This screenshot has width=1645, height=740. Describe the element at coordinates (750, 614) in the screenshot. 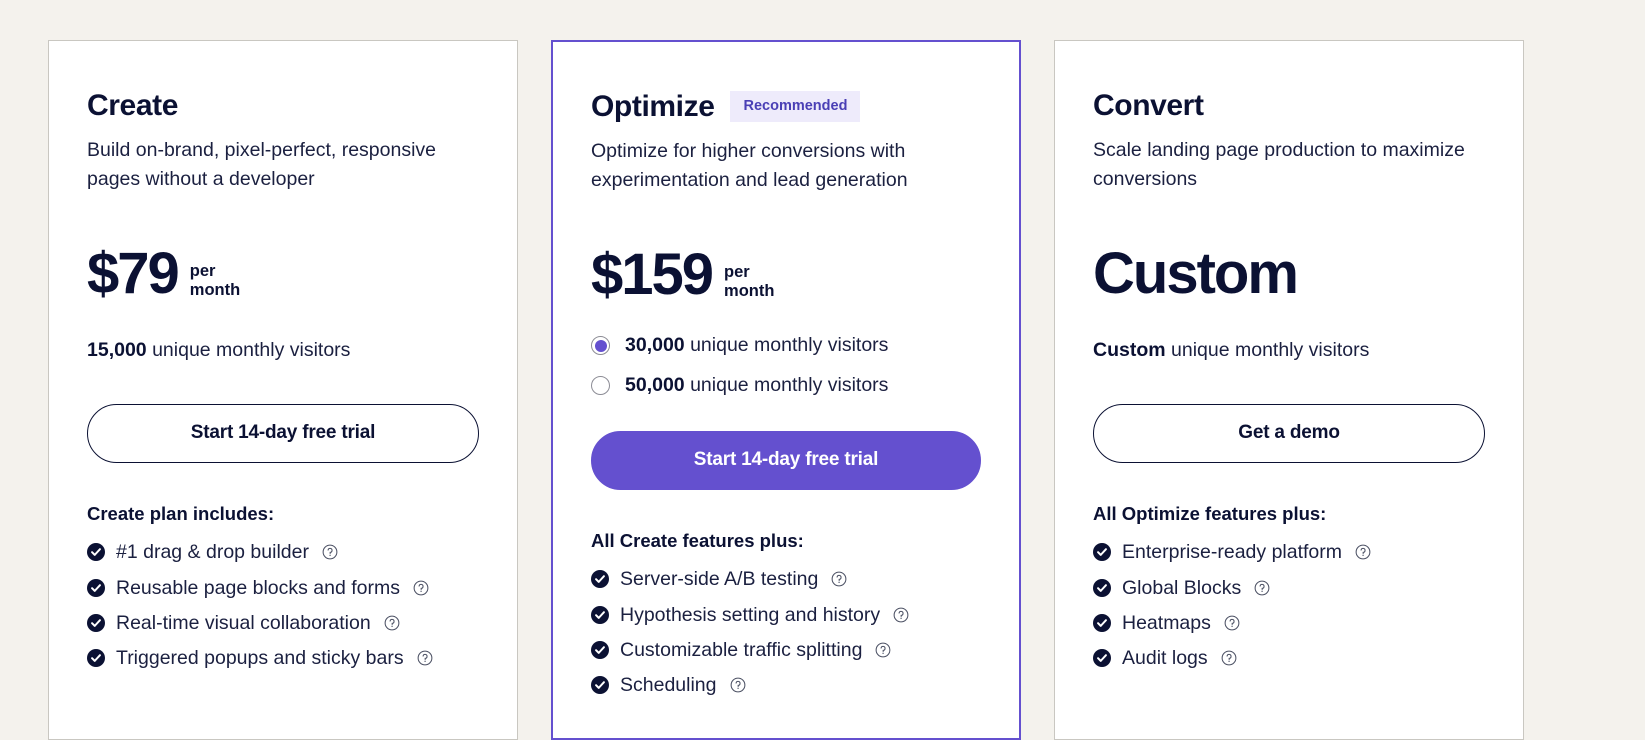

I see `feature-label: Hypothesis setting and history` at that location.